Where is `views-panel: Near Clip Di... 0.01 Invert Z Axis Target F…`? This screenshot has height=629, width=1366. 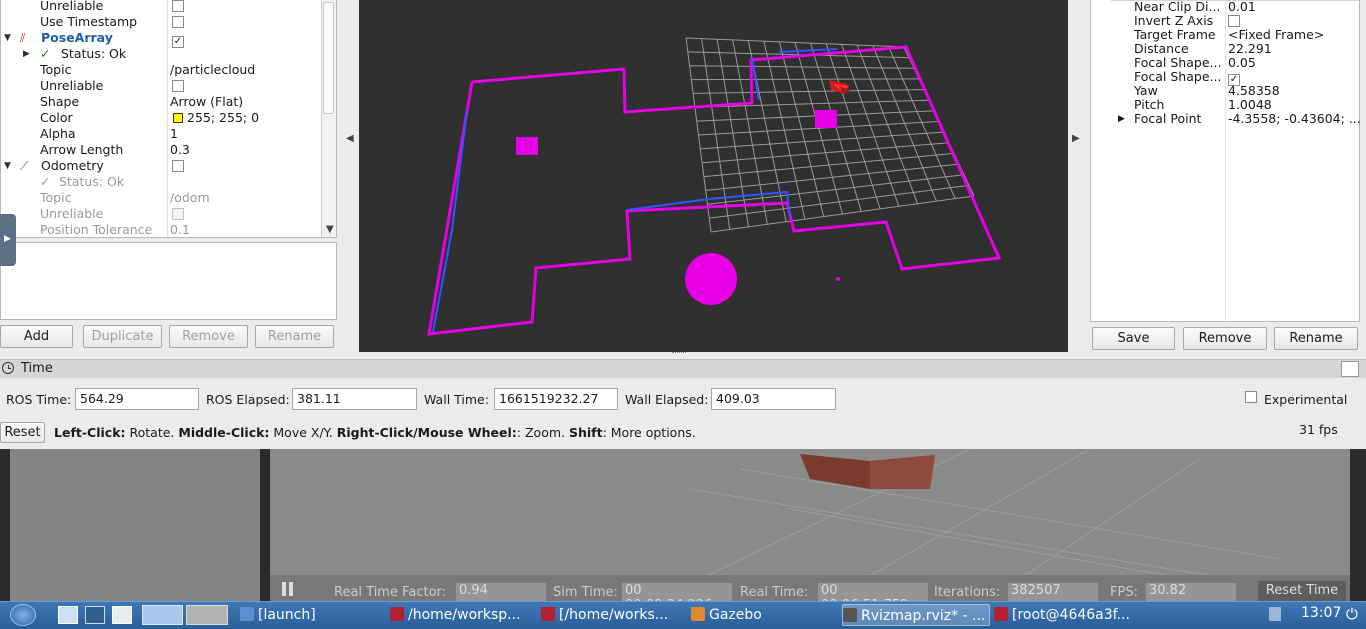
views-panel: Near Clip Di... 0.01 Invert Z Axis Target F… is located at coordinates (1225, 161).